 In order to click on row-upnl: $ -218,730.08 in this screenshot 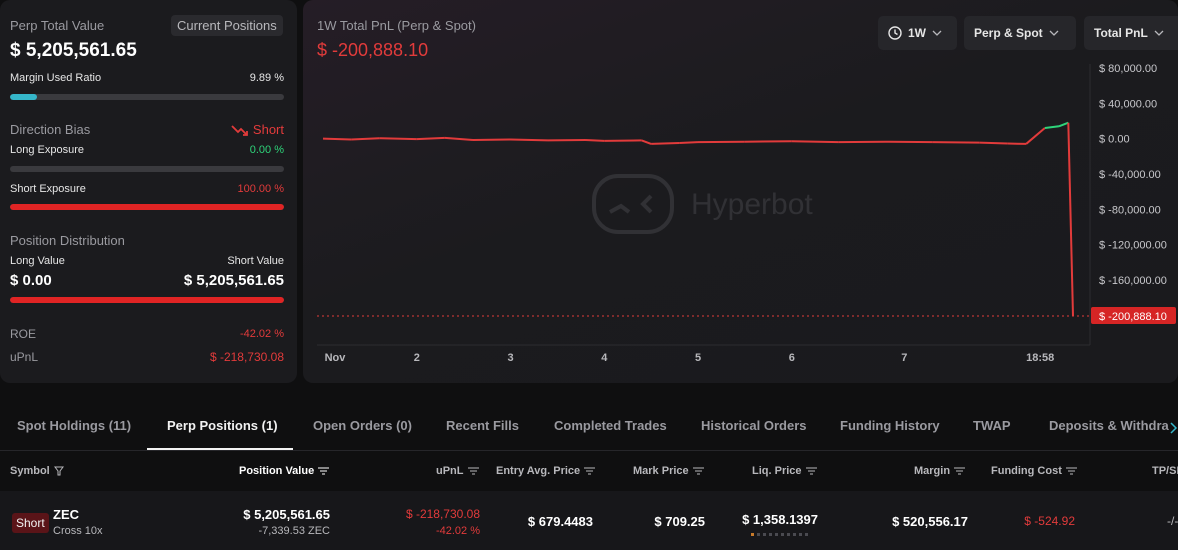, I will do `click(442, 514)`.